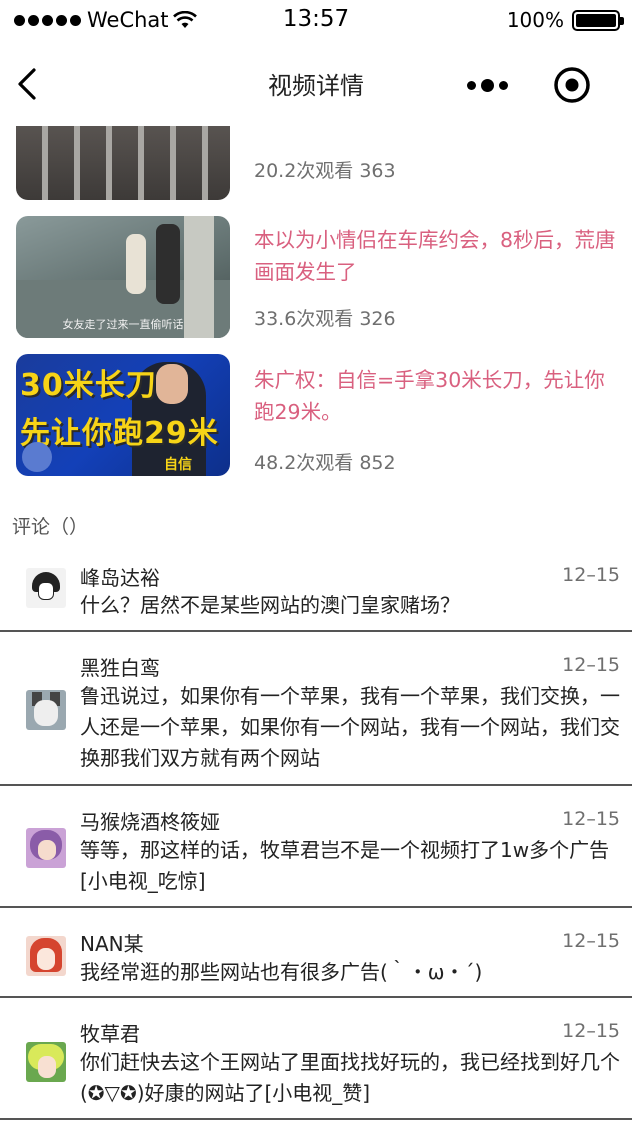 The height and width of the screenshot is (1128, 632). What do you see at coordinates (123, 324) in the screenshot?
I see `thumbnail-caption: 女友走了过来一直偷听话` at bounding box center [123, 324].